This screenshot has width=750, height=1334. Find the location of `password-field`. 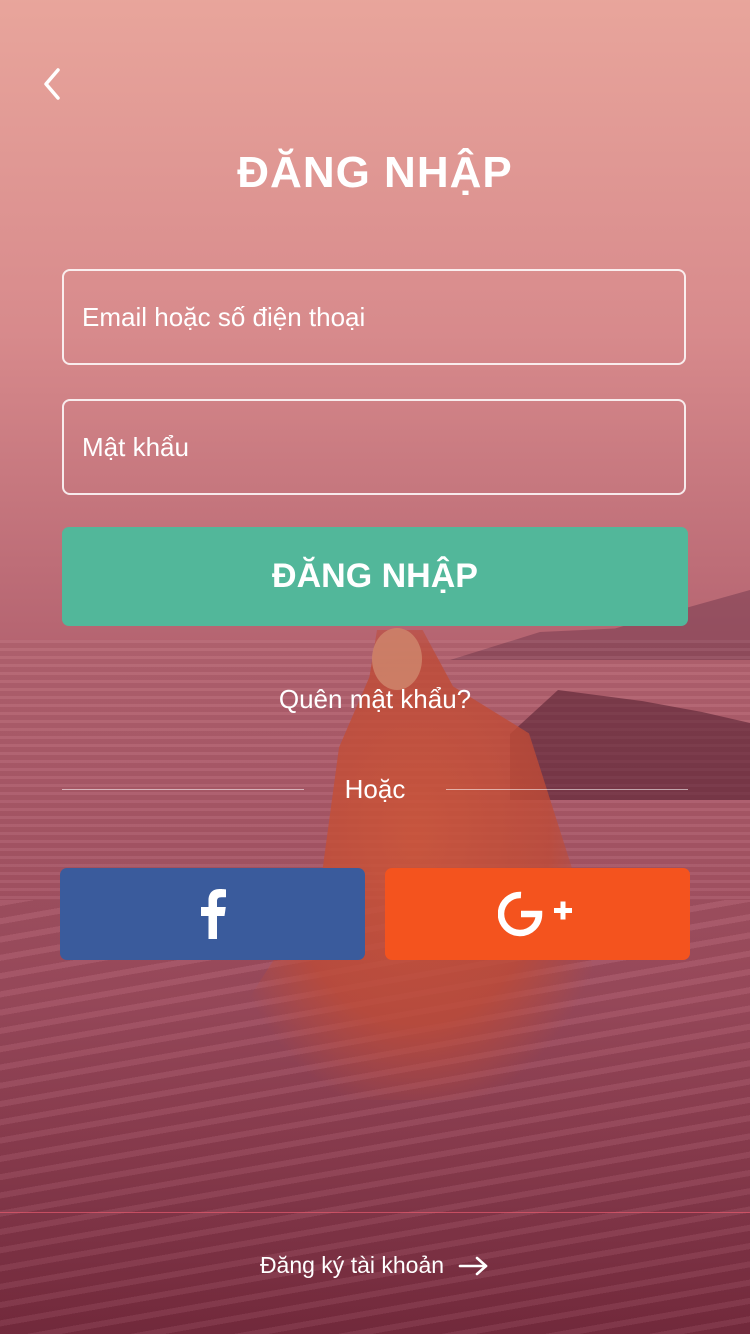

password-field is located at coordinates (374, 447).